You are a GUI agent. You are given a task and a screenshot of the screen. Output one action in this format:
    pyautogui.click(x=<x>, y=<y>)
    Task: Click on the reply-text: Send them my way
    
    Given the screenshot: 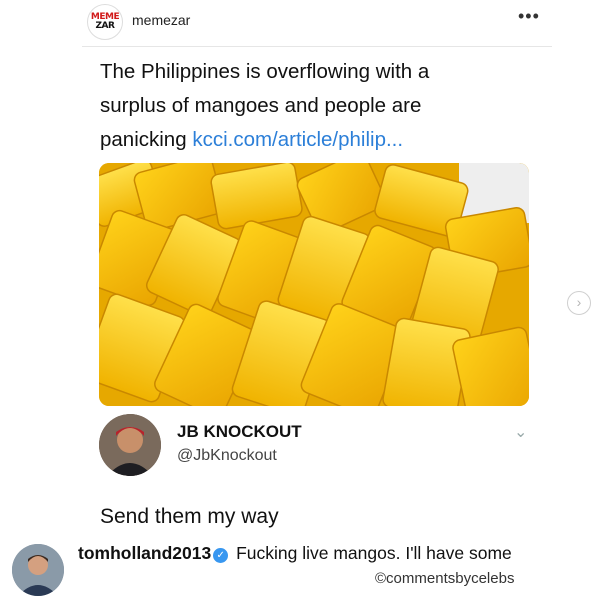 What is the action you would take?
    pyautogui.click(x=189, y=516)
    